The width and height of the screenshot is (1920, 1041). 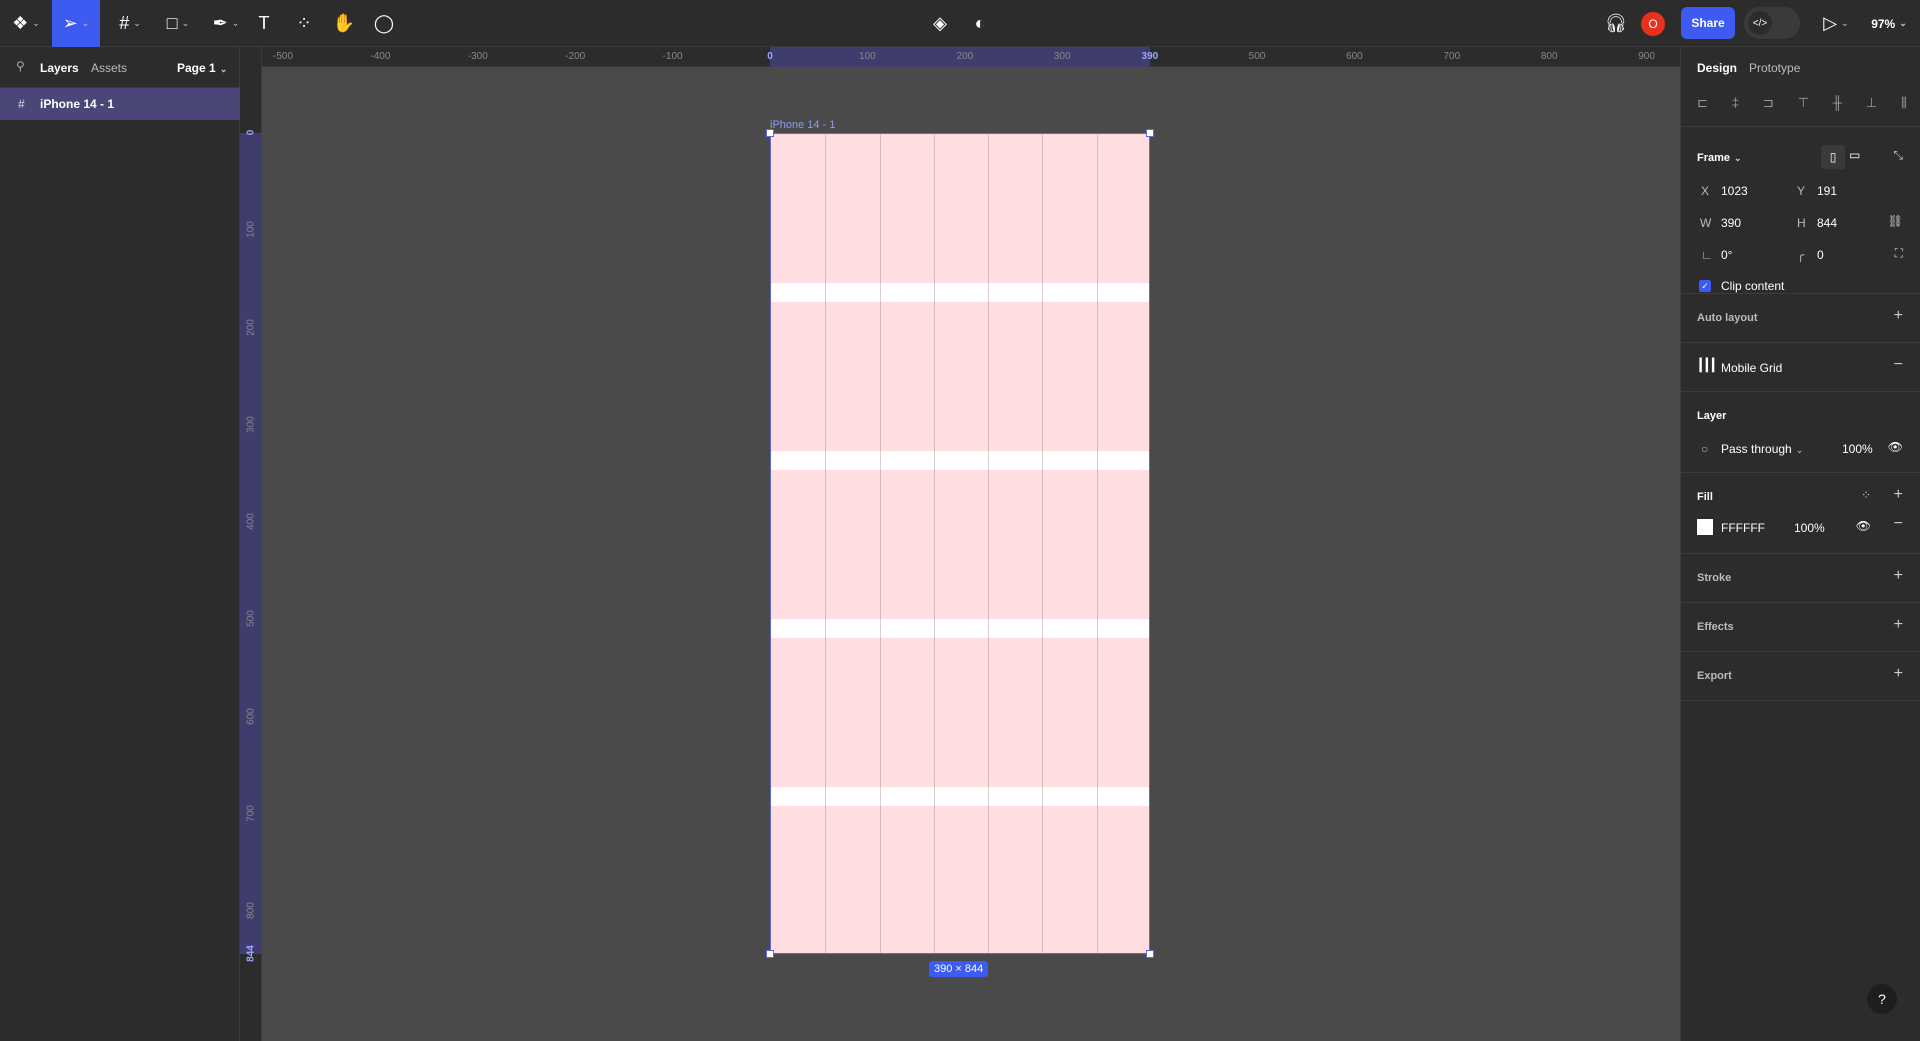 I want to click on search-icon: ⚲, so click(x=20, y=66).